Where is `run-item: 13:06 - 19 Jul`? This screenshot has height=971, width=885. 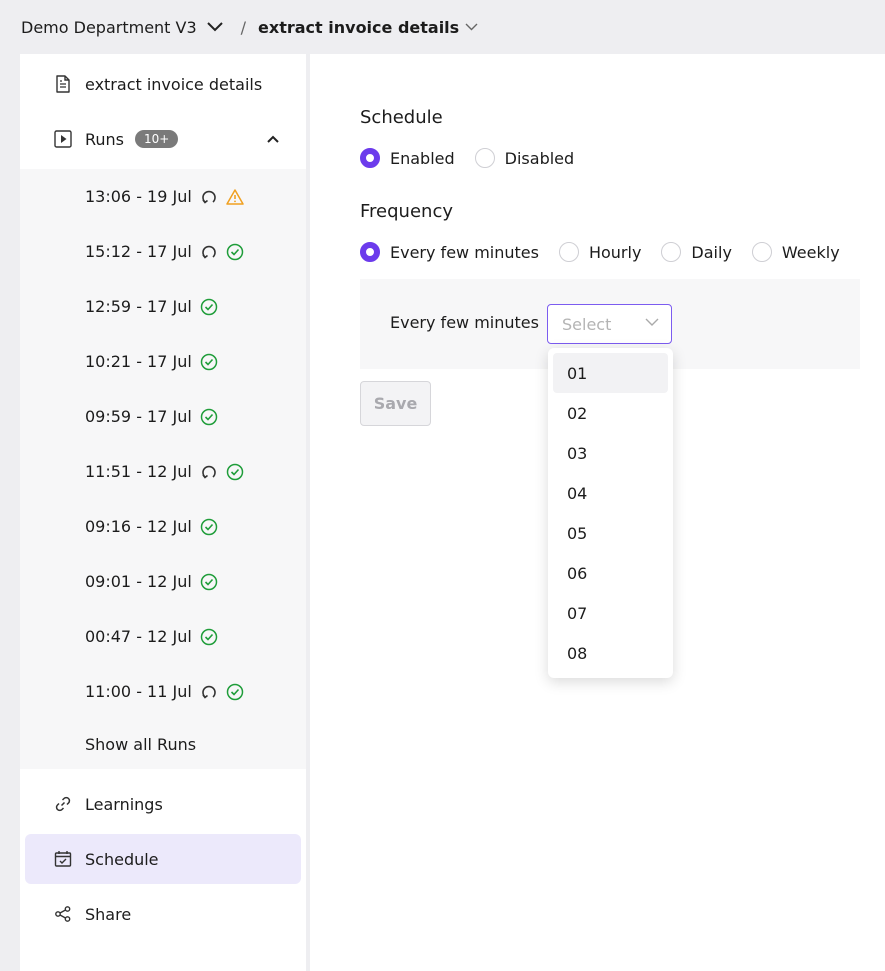
run-item: 13:06 - 19 Jul is located at coordinates (163, 196).